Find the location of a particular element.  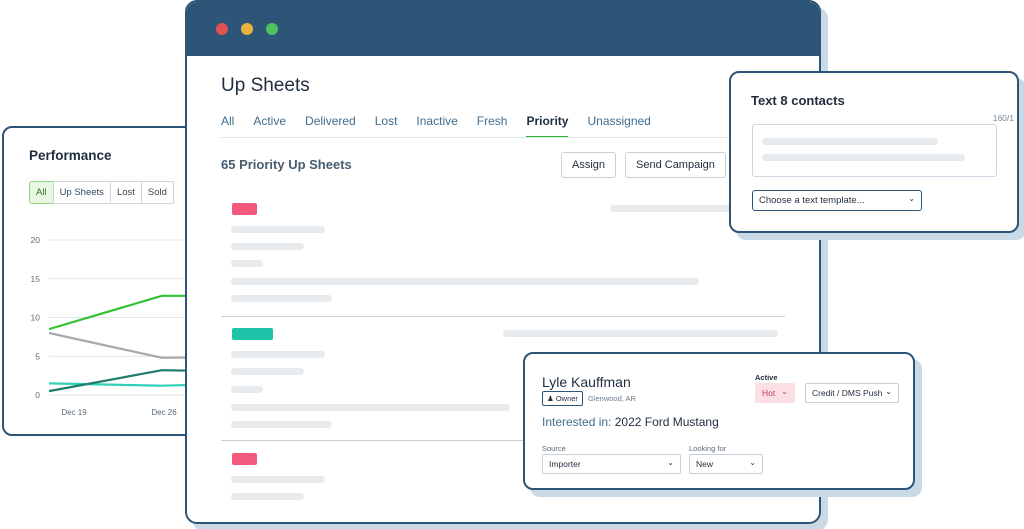

filter-lost: Lost is located at coordinates (125, 192).